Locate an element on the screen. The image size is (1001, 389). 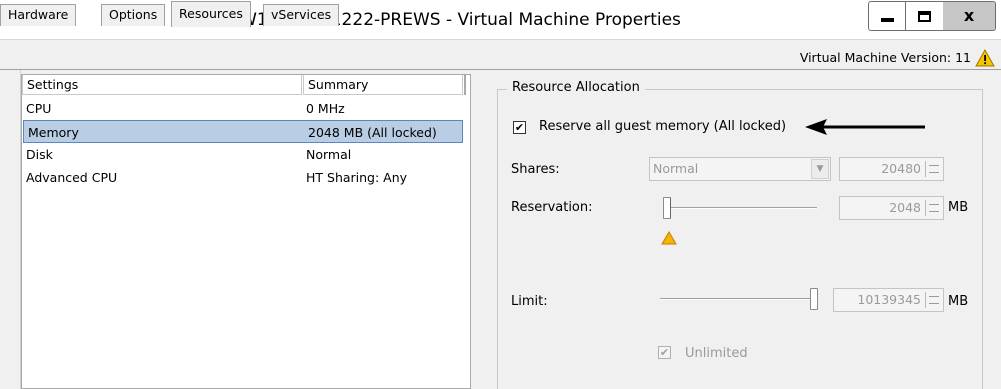
tab-options: Options is located at coordinates (133, 15).